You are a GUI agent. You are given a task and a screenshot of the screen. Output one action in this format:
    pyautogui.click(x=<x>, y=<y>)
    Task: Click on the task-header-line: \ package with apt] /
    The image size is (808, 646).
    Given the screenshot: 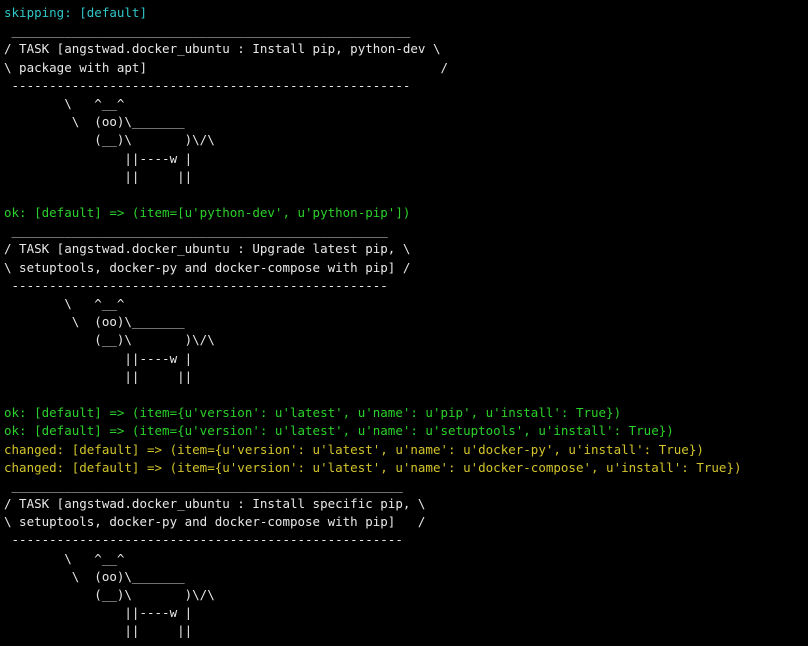 What is the action you would take?
    pyautogui.click(x=226, y=67)
    